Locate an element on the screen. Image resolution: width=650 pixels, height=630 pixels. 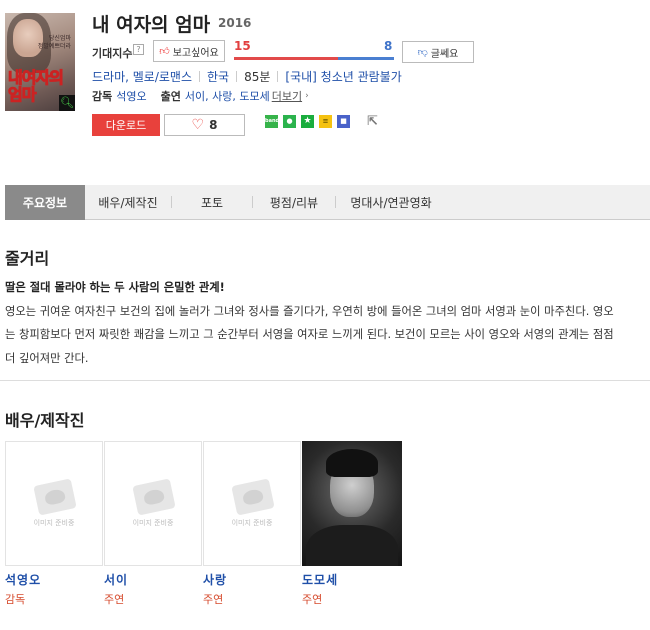
tab-bar: 주요정보 배우/제작진 포토 평점/리뷰 명대사/연관영화 is located at coordinates (327, 202).